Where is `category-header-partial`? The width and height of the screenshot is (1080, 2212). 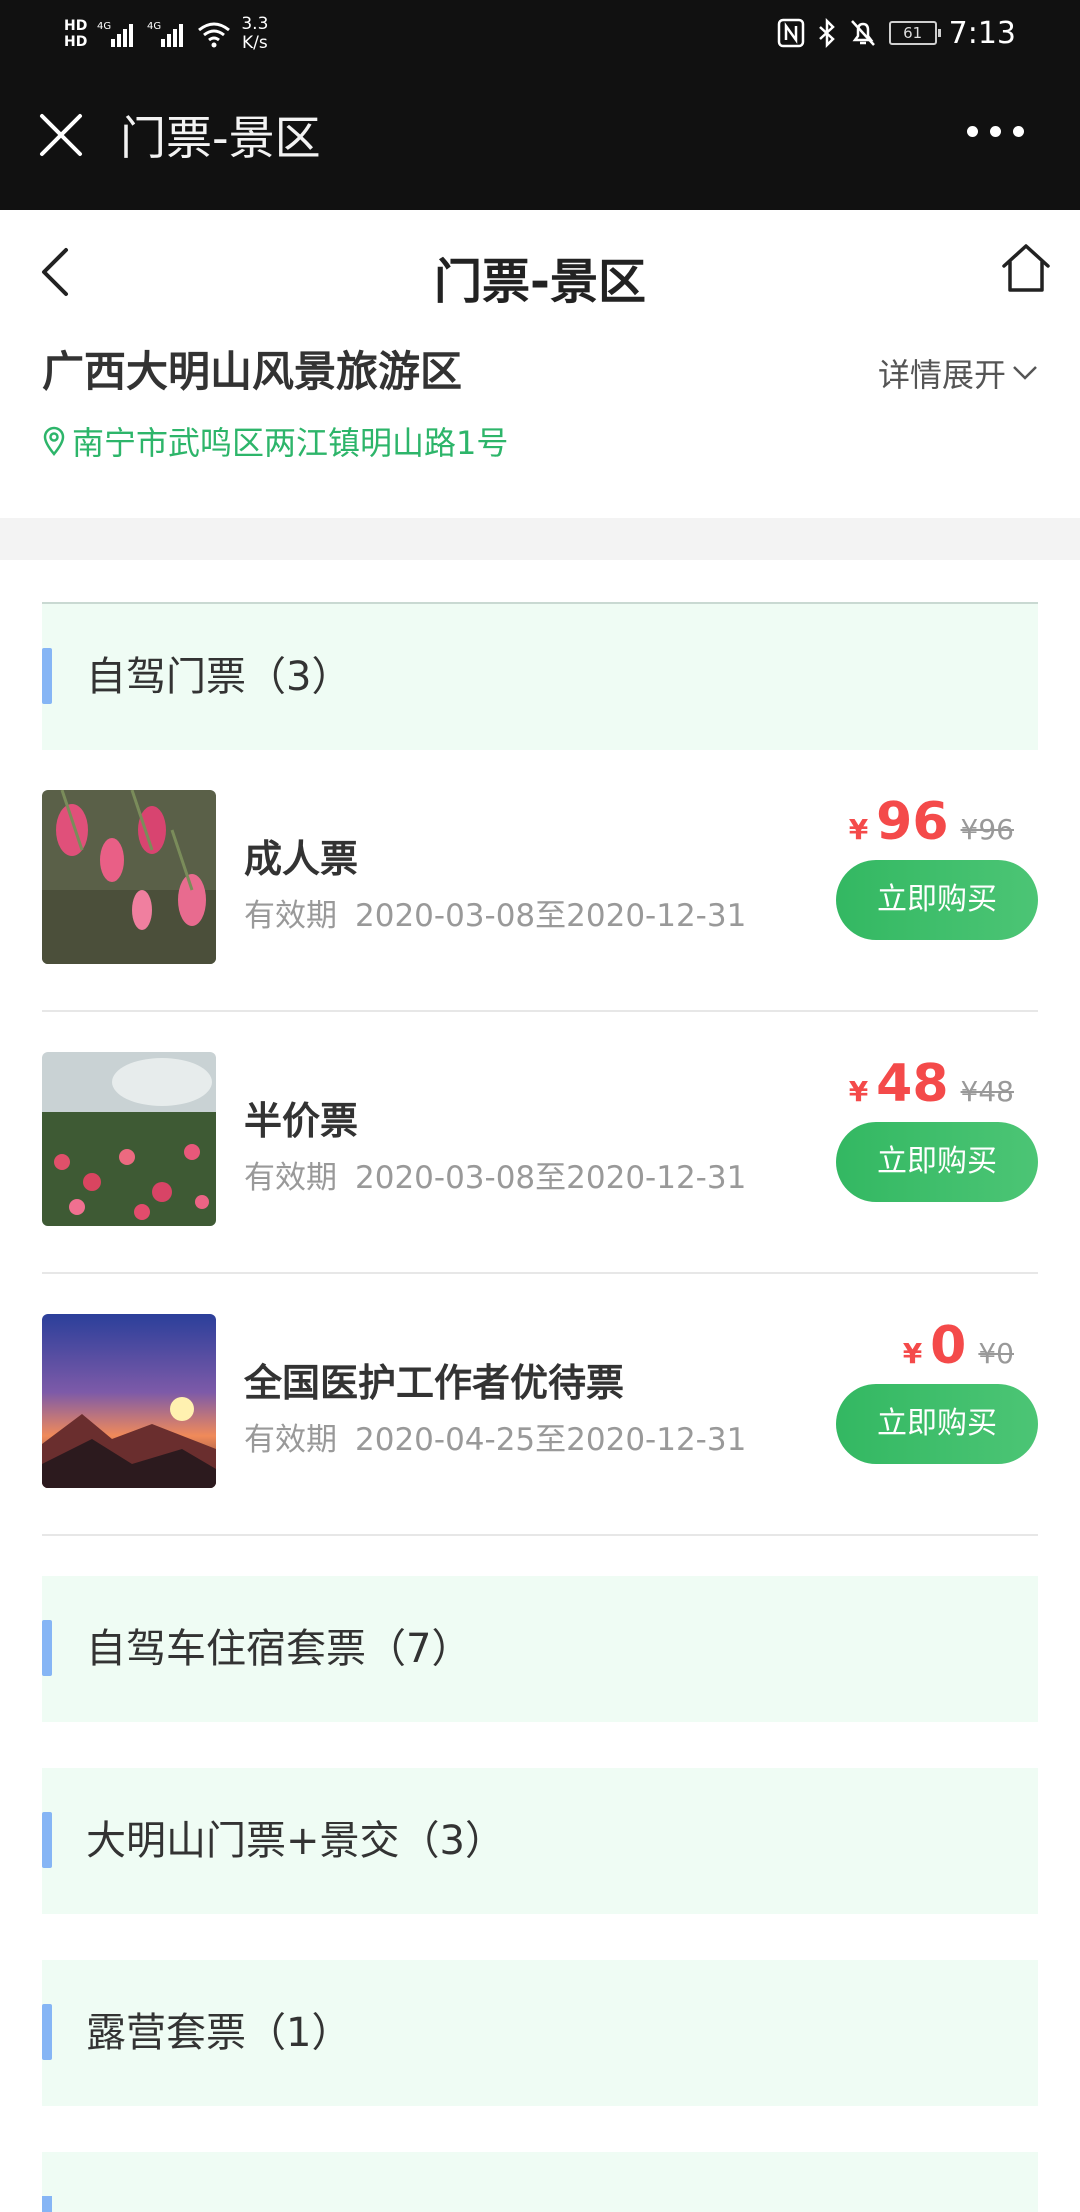 category-header-partial is located at coordinates (540, 2182).